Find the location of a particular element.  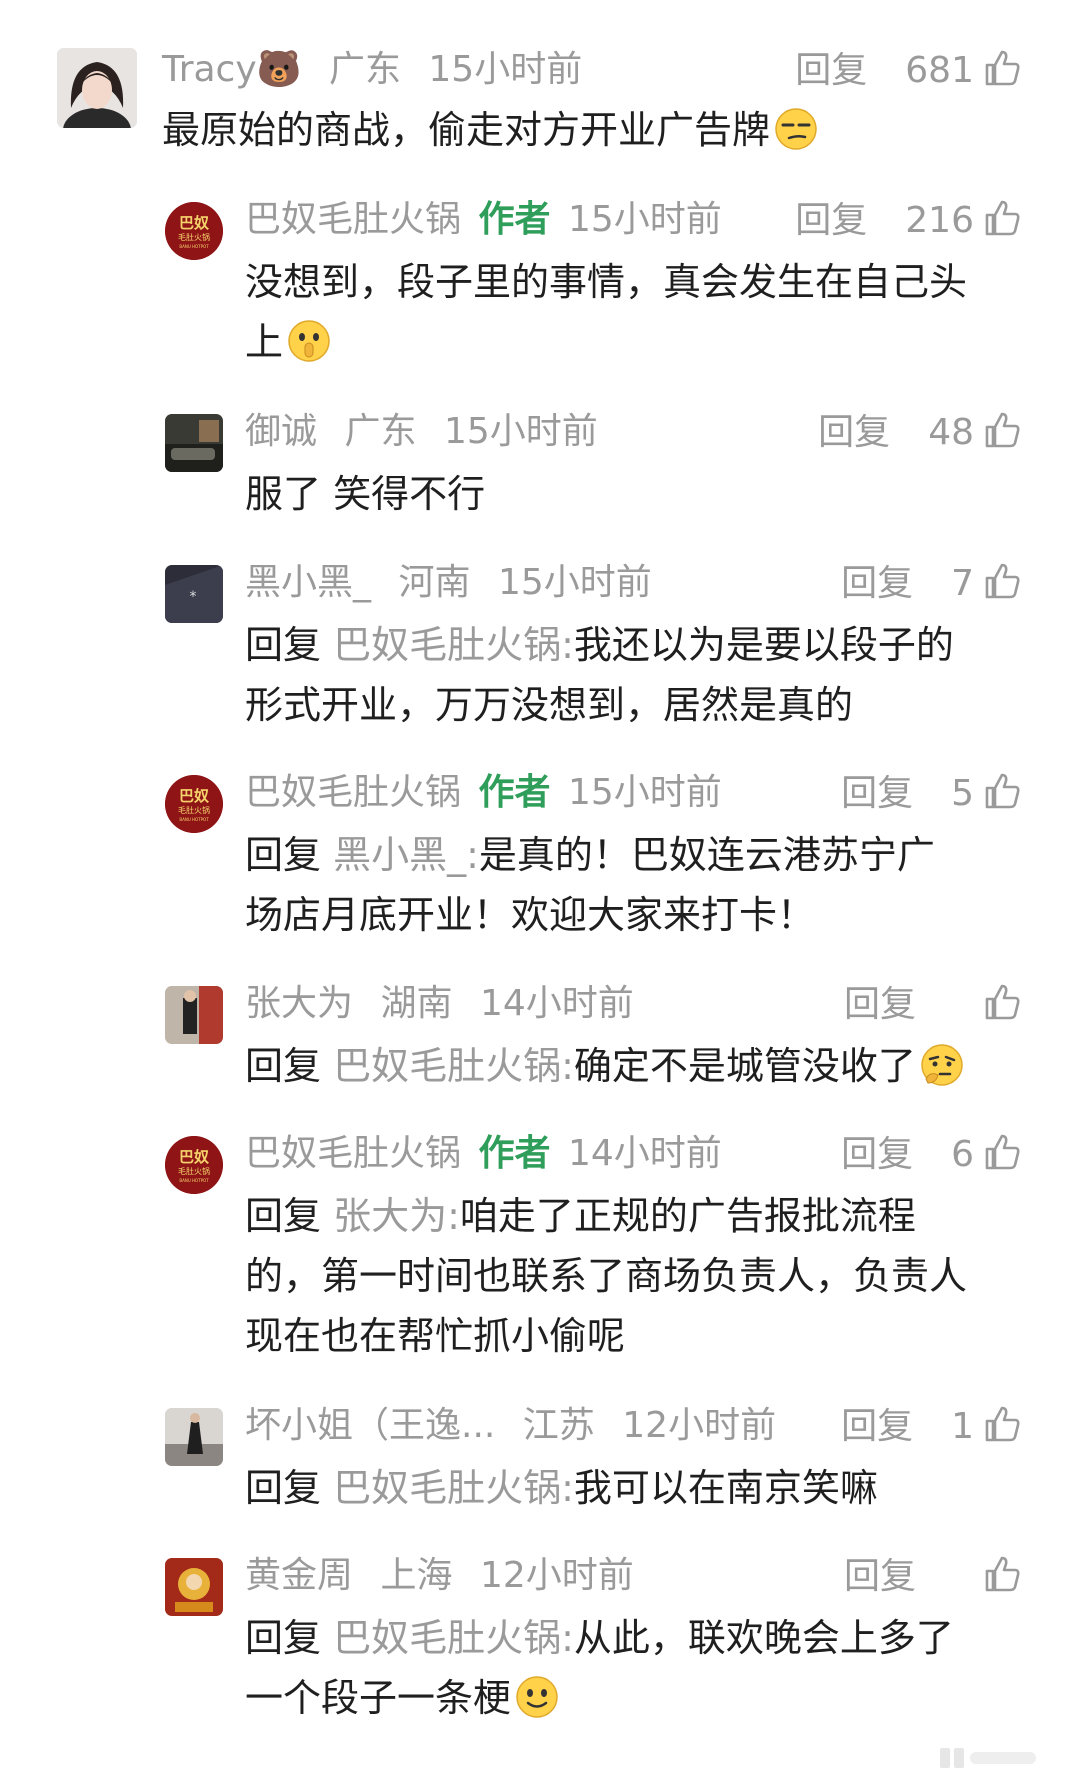

comment-actions: 回复 216 is located at coordinates (908, 220).